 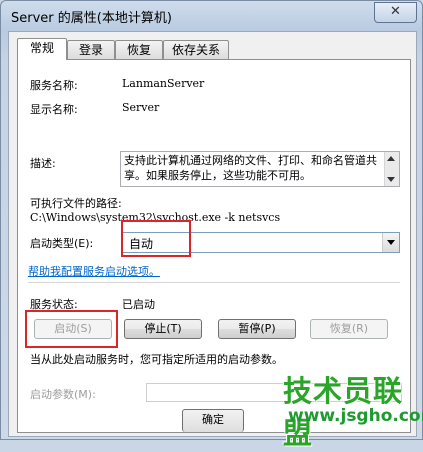 I want to click on description-box: 支持此计算机通过网络的文件、打印、和命名管道共享。如果服务停止，这些功能不可用。, so click(x=260, y=169).